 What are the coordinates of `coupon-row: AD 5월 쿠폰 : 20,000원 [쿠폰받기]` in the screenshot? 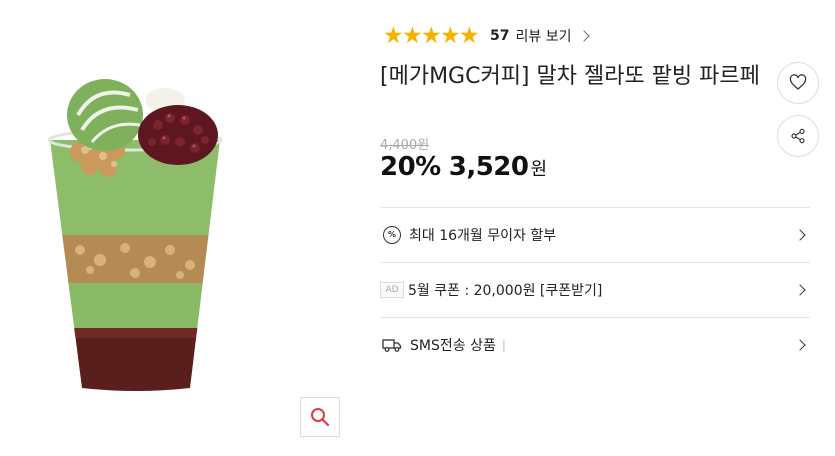 It's located at (595, 289).